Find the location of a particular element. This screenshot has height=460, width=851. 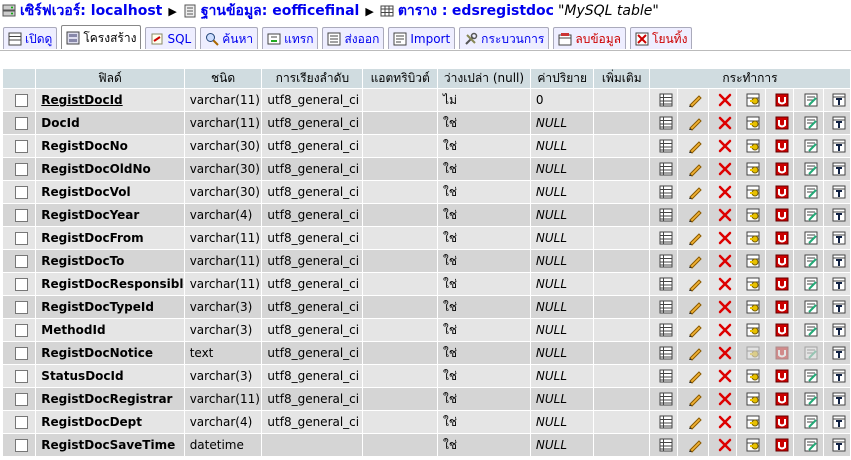

header-field: ฟิลด์ is located at coordinates (110, 78).